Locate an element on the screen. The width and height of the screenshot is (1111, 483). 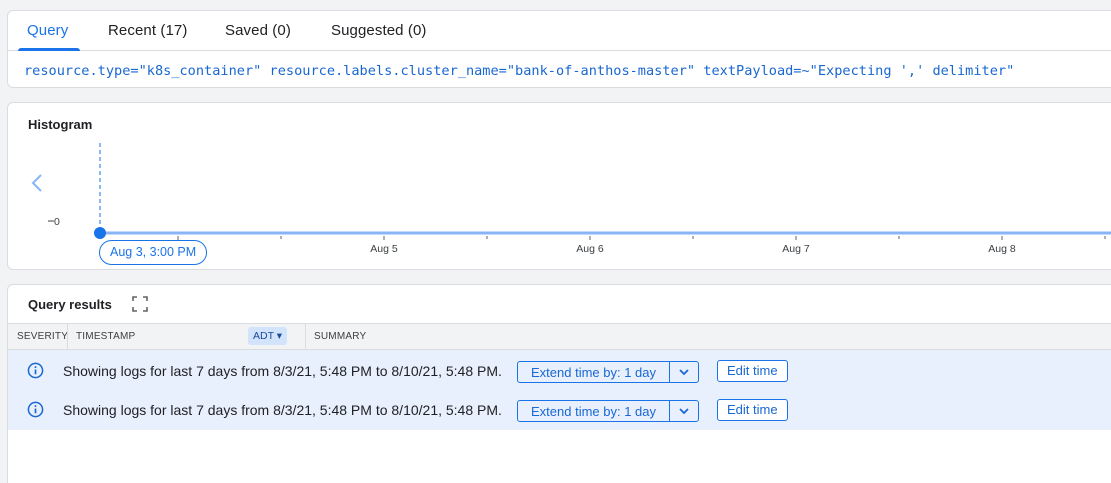
tick-label: Aug 5 is located at coordinates (384, 249).